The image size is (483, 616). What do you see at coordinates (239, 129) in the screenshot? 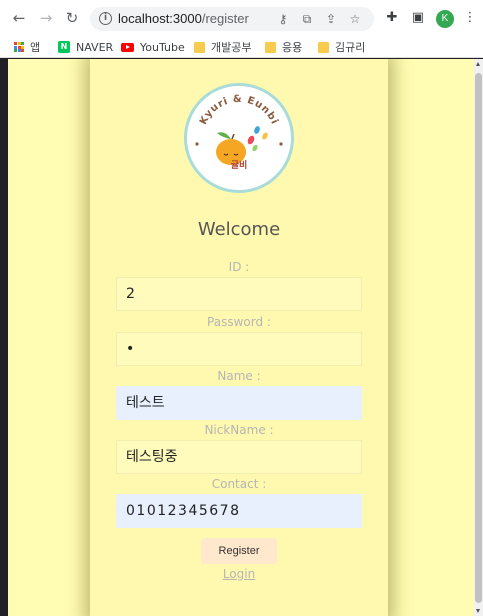
I see `logo-graphic: Kyuri & Eunbi` at bounding box center [239, 129].